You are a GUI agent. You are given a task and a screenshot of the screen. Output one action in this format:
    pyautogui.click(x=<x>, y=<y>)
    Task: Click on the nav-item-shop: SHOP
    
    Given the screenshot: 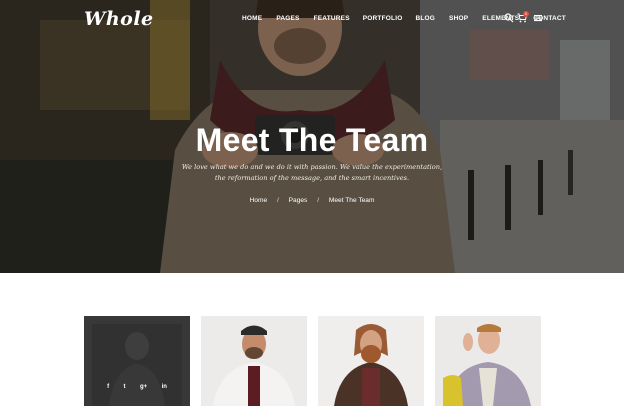 What is the action you would take?
    pyautogui.click(x=458, y=18)
    